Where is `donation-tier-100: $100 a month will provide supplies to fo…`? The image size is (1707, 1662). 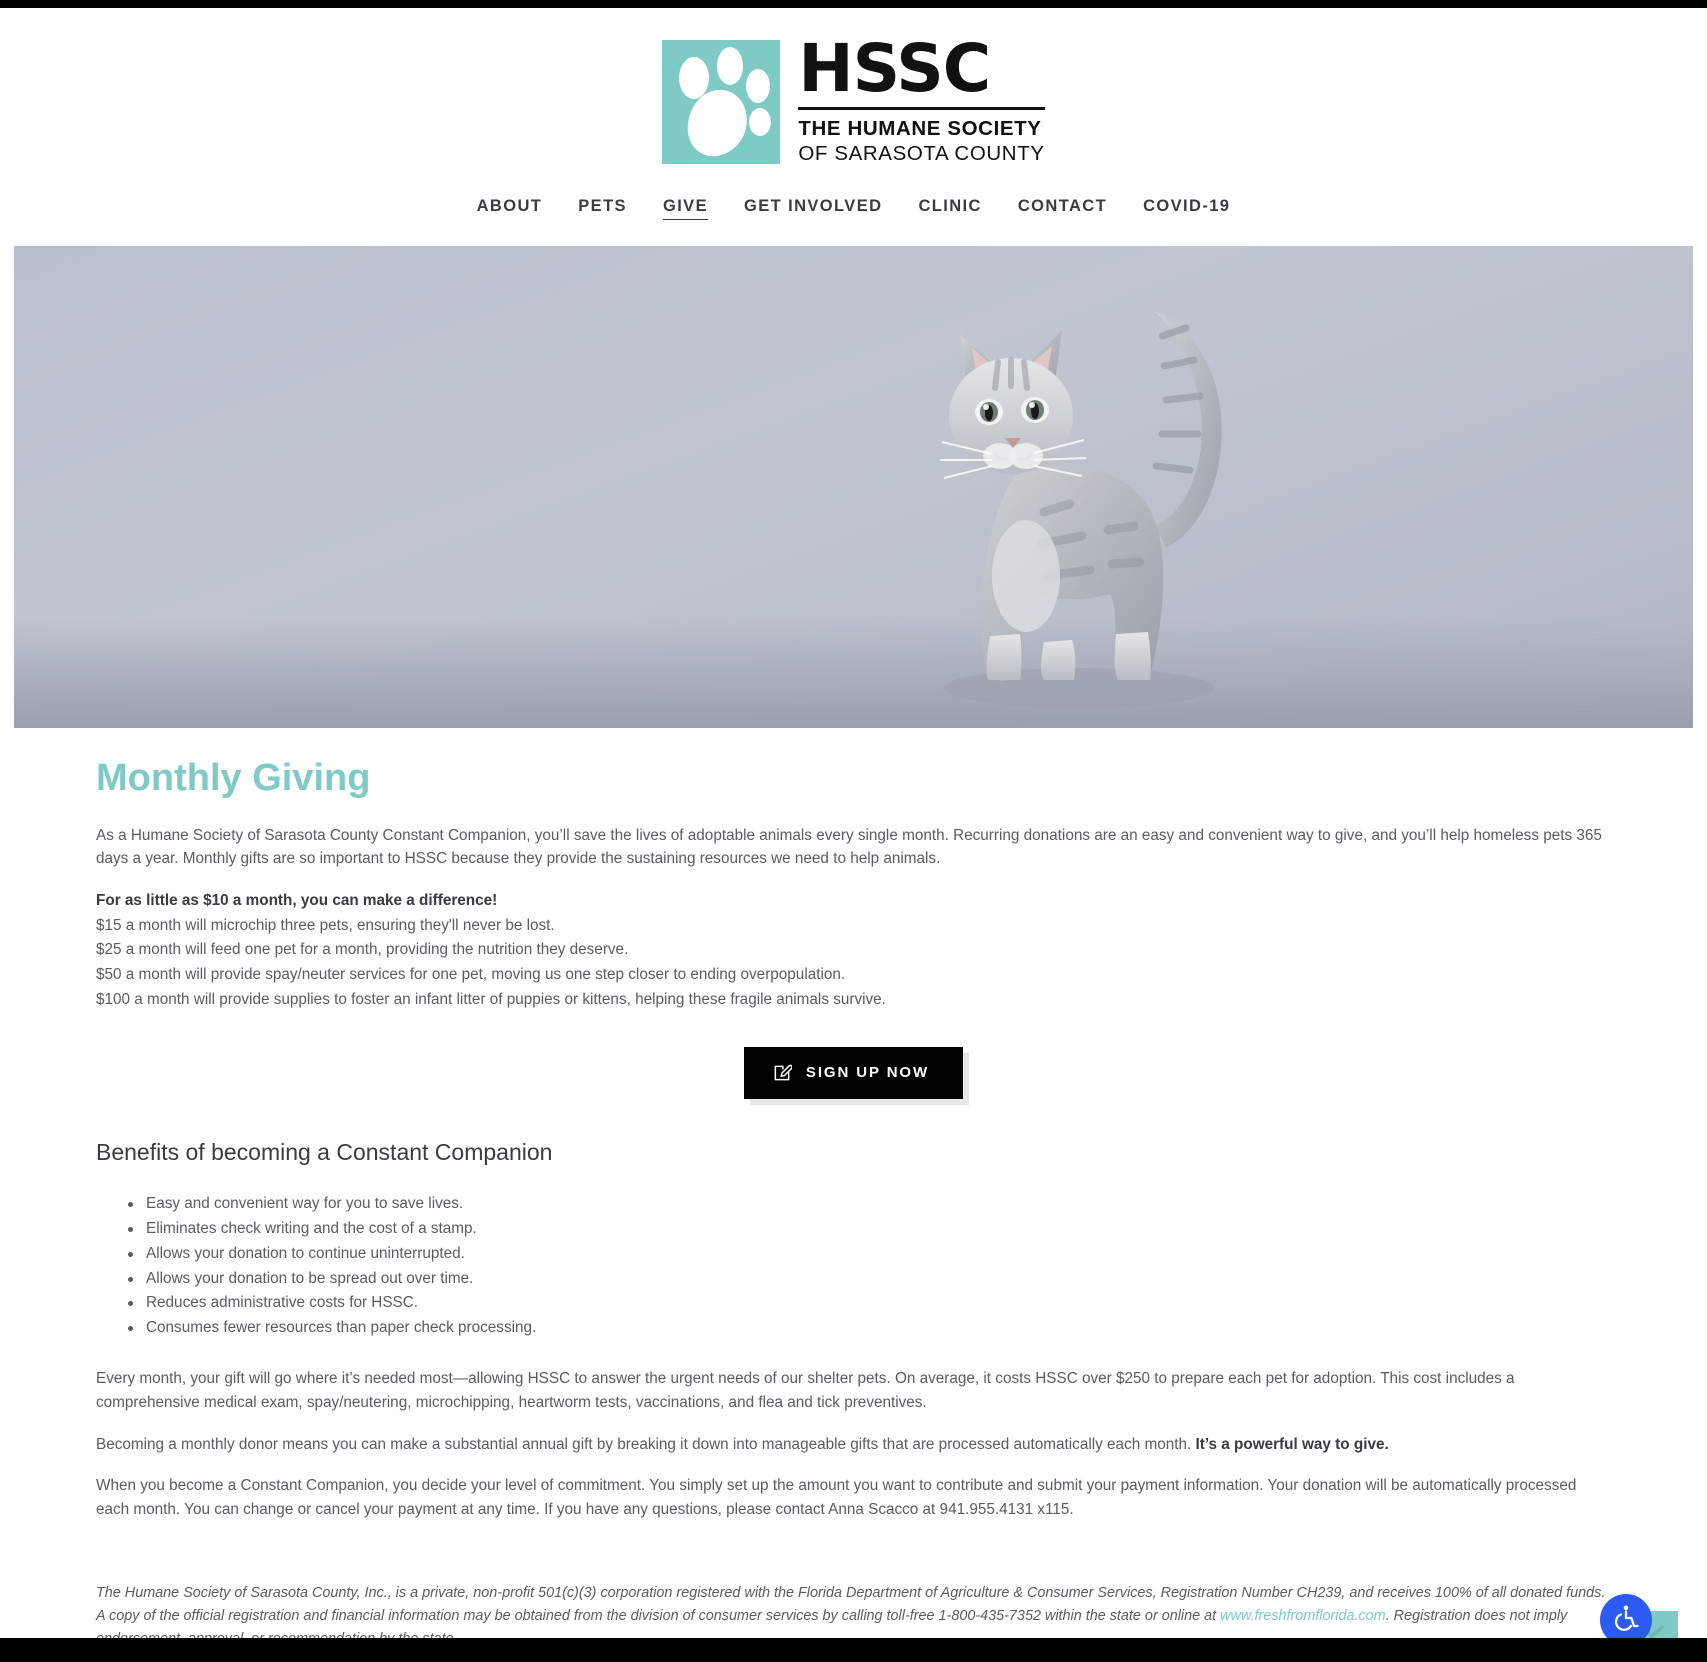 donation-tier-100: $100 a month will provide supplies to fo… is located at coordinates (491, 999).